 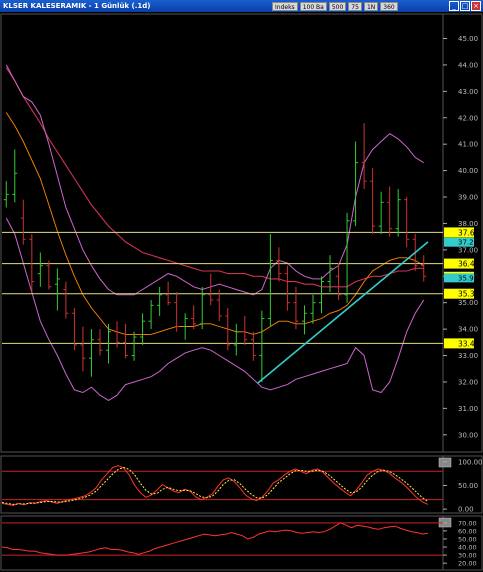 I want to click on rsi-tick-label: 70.00, so click(x=467, y=523).